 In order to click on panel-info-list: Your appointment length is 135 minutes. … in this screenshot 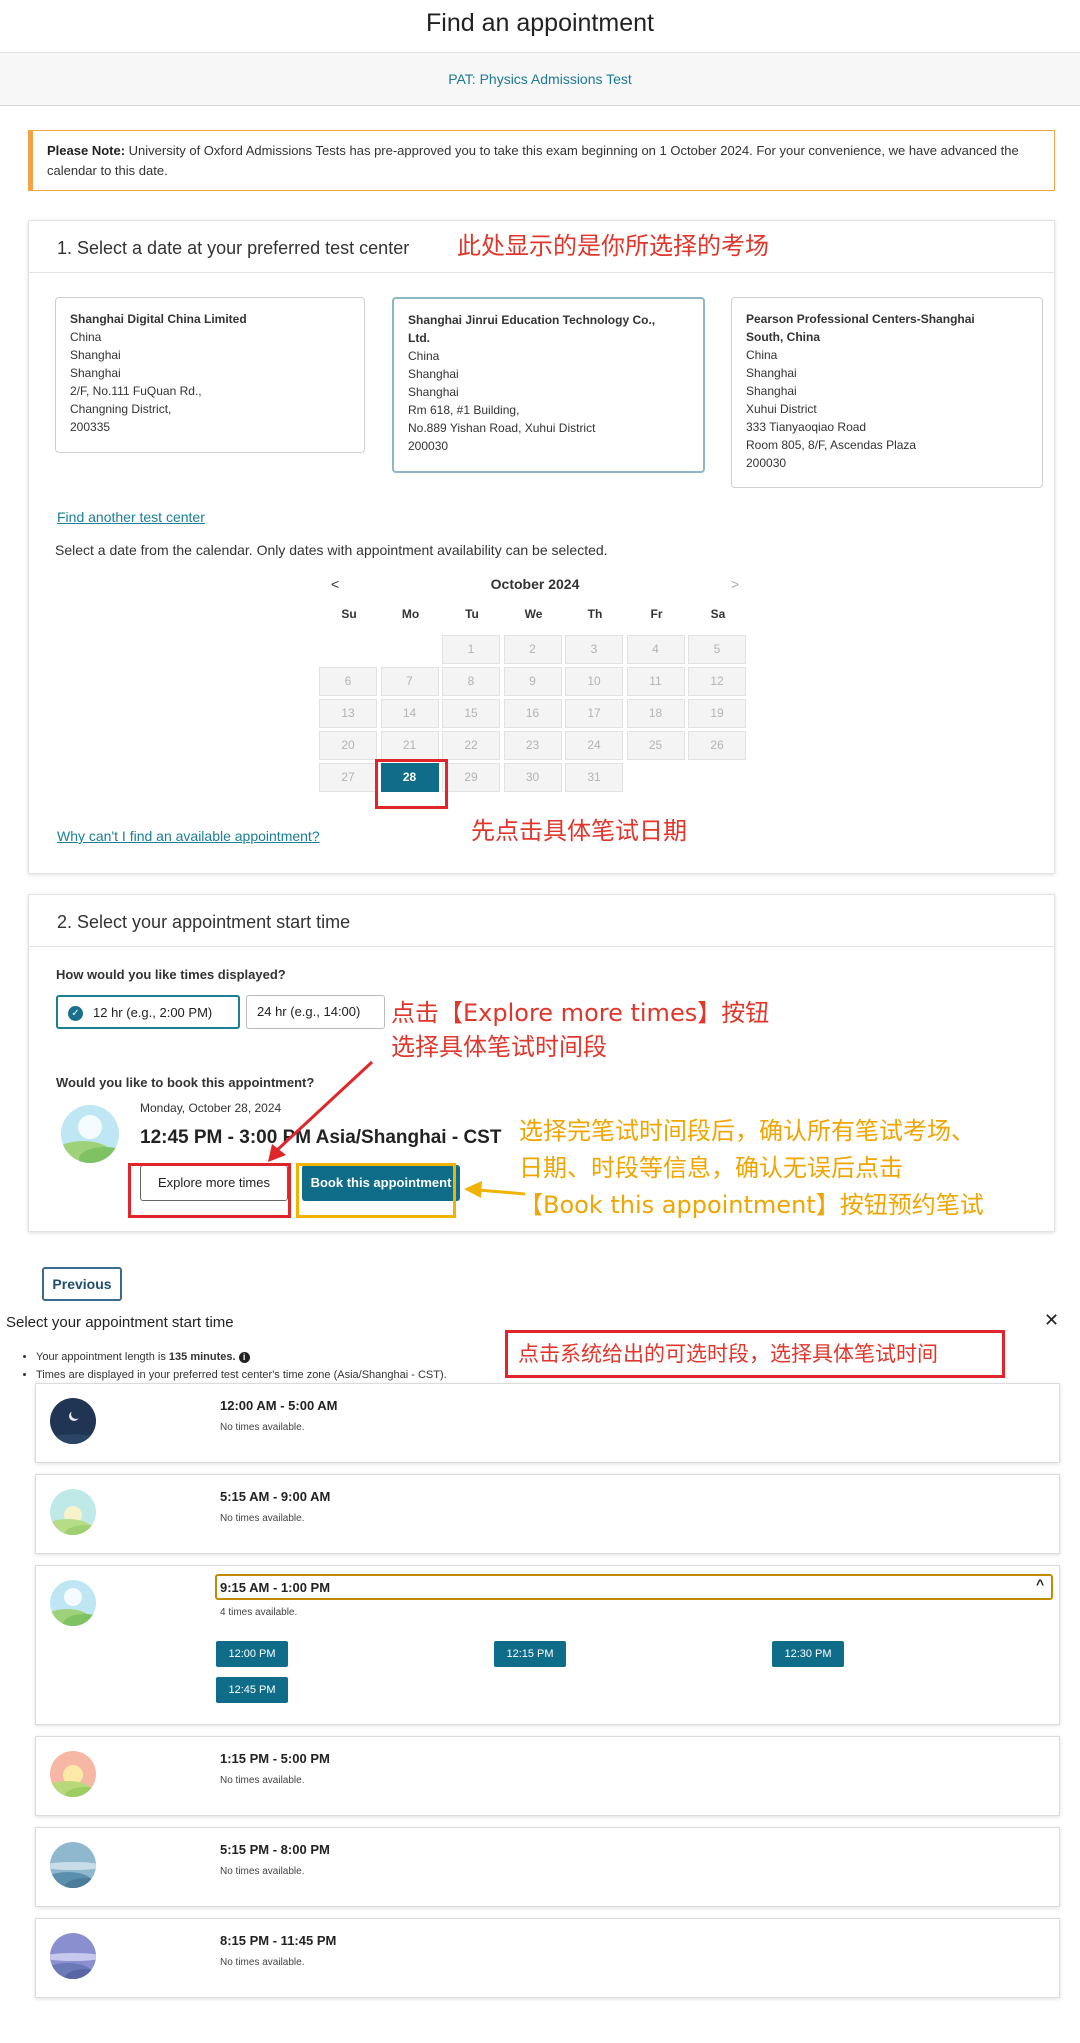, I will do `click(233, 1366)`.